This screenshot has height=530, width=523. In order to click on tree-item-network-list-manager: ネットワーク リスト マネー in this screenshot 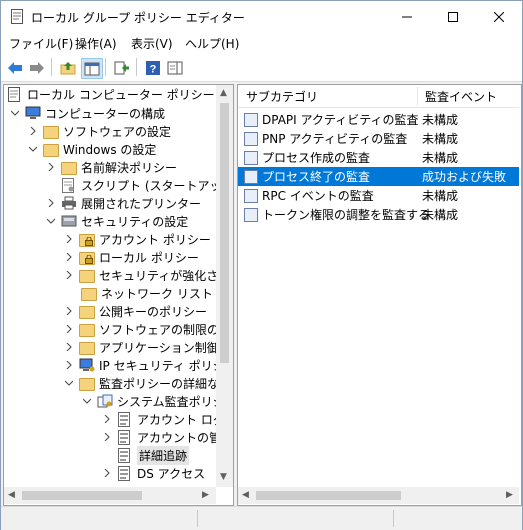, I will do `click(157, 293)`.